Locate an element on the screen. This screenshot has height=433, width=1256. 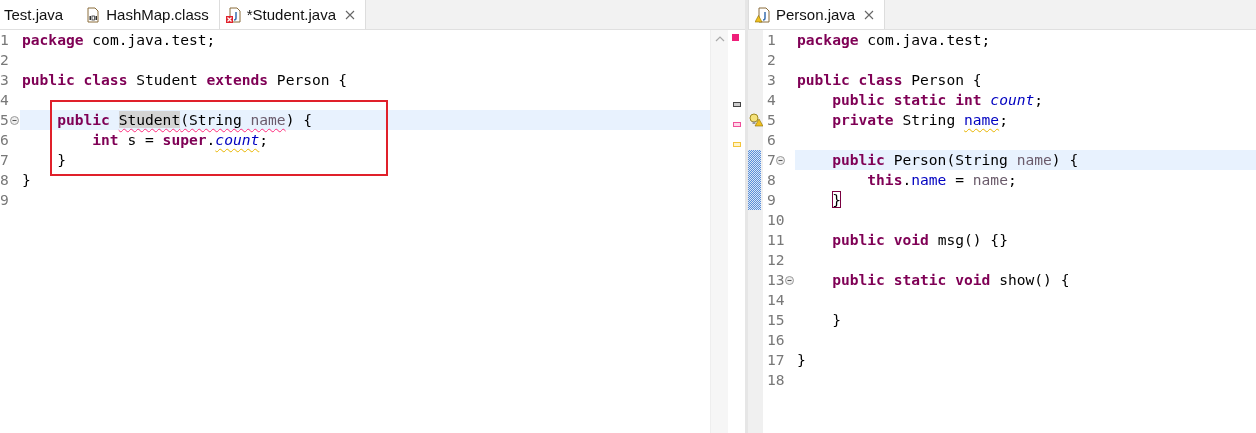
line-number: 11 is located at coordinates (776, 240).